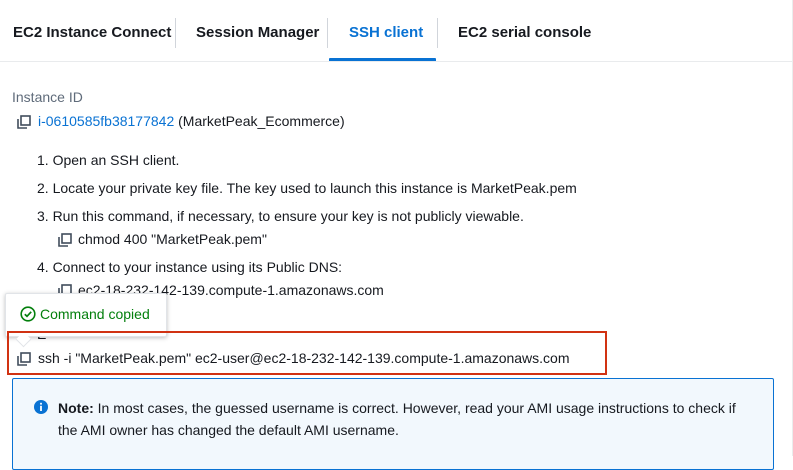 This screenshot has width=793, height=470. I want to click on tab-session-manager: Session Manager, so click(257, 30).